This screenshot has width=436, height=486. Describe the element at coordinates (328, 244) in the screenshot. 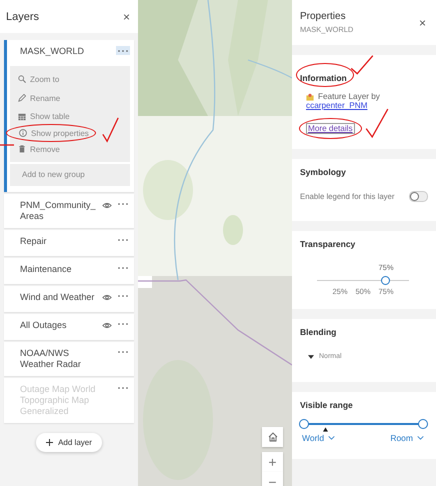

I see `section-title: Transparency` at that location.